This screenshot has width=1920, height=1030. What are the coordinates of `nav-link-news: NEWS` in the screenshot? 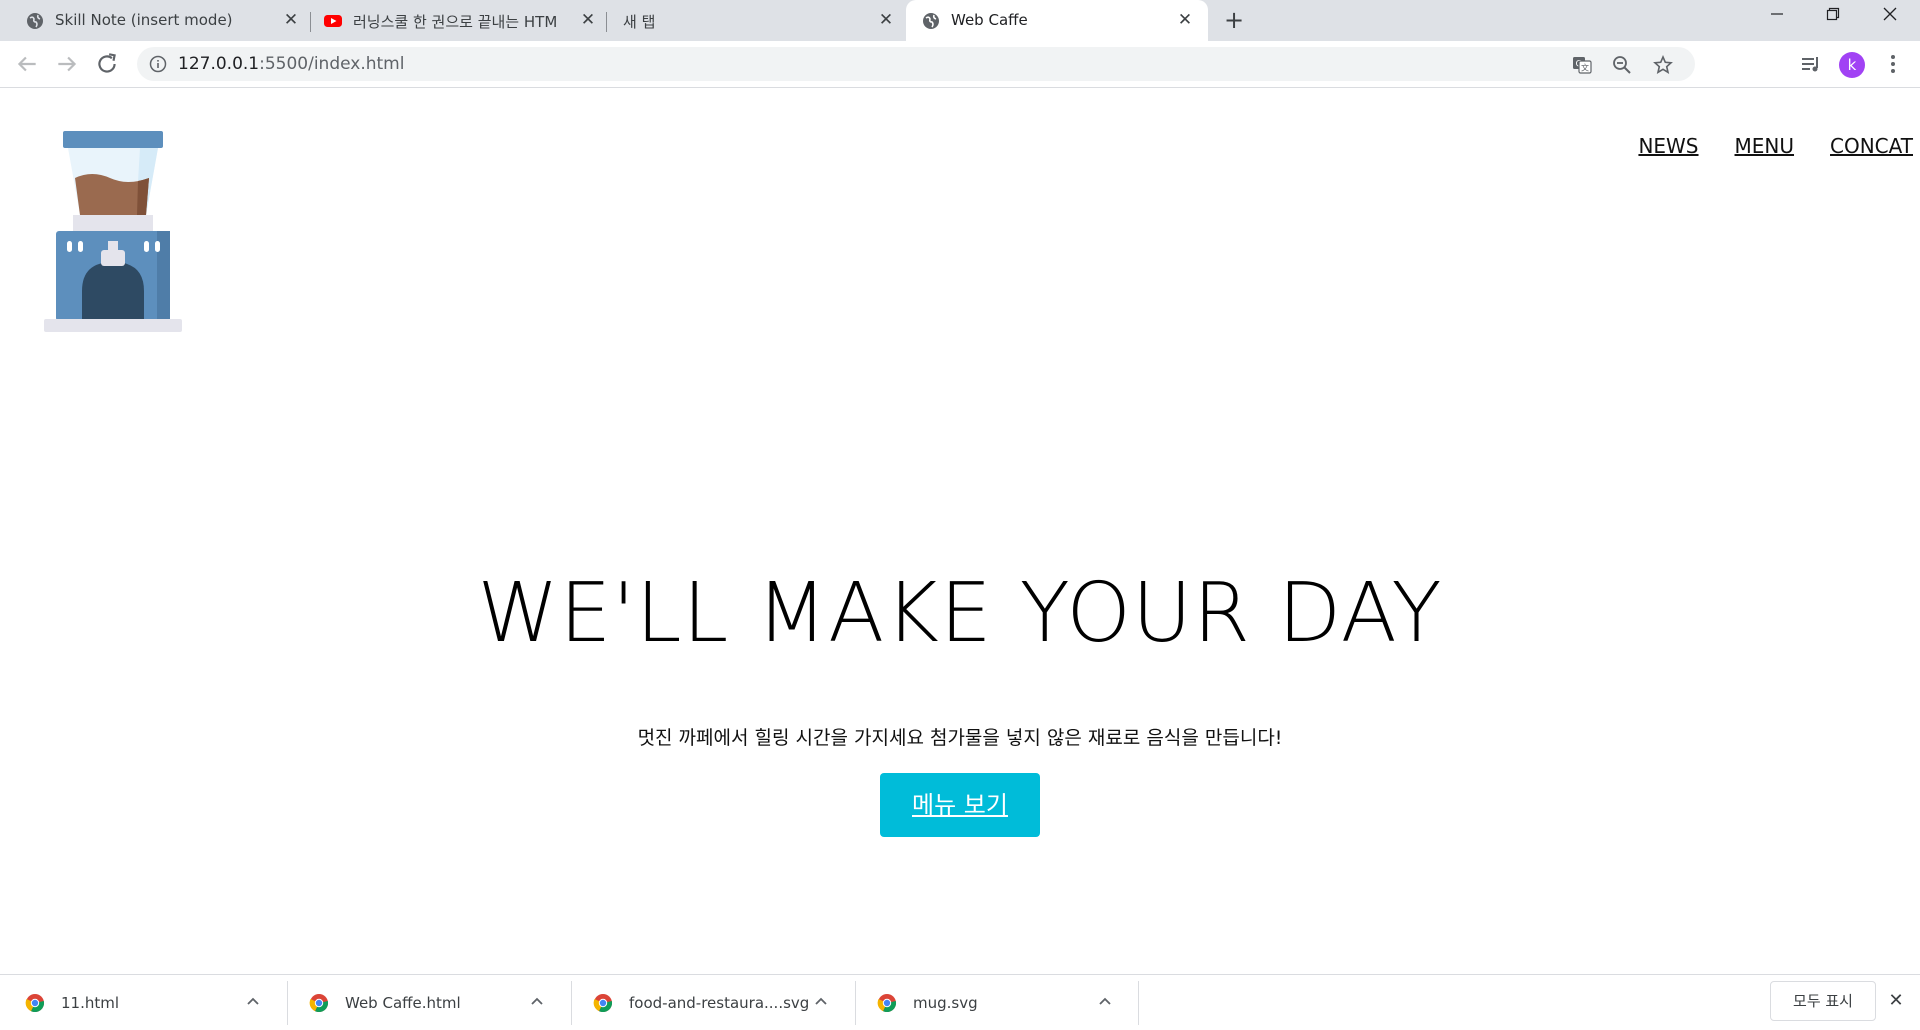 It's located at (1668, 146).